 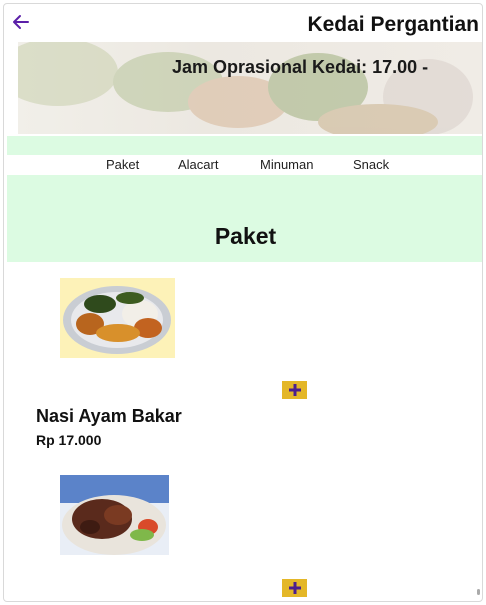 I want to click on category-tabs: Paket Alacart Minuman Snack, so click(x=244, y=165).